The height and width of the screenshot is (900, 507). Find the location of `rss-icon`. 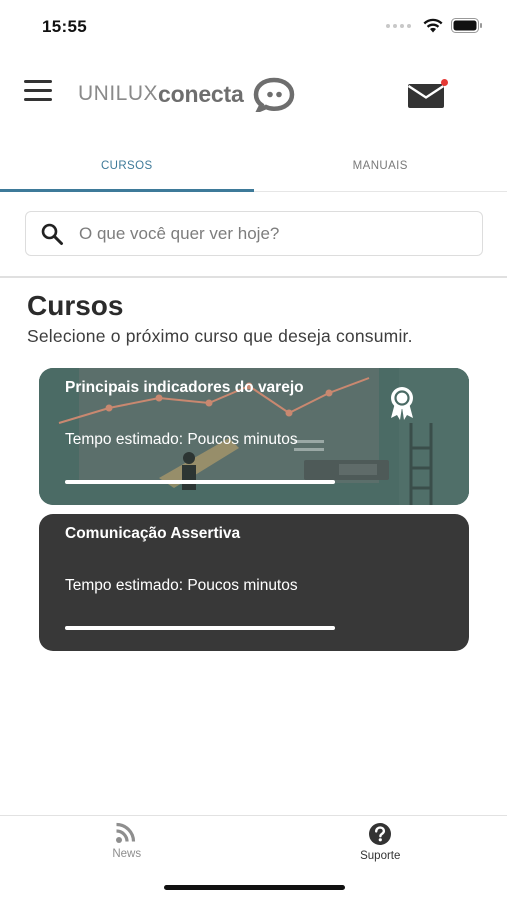

rss-icon is located at coordinates (125, 832).